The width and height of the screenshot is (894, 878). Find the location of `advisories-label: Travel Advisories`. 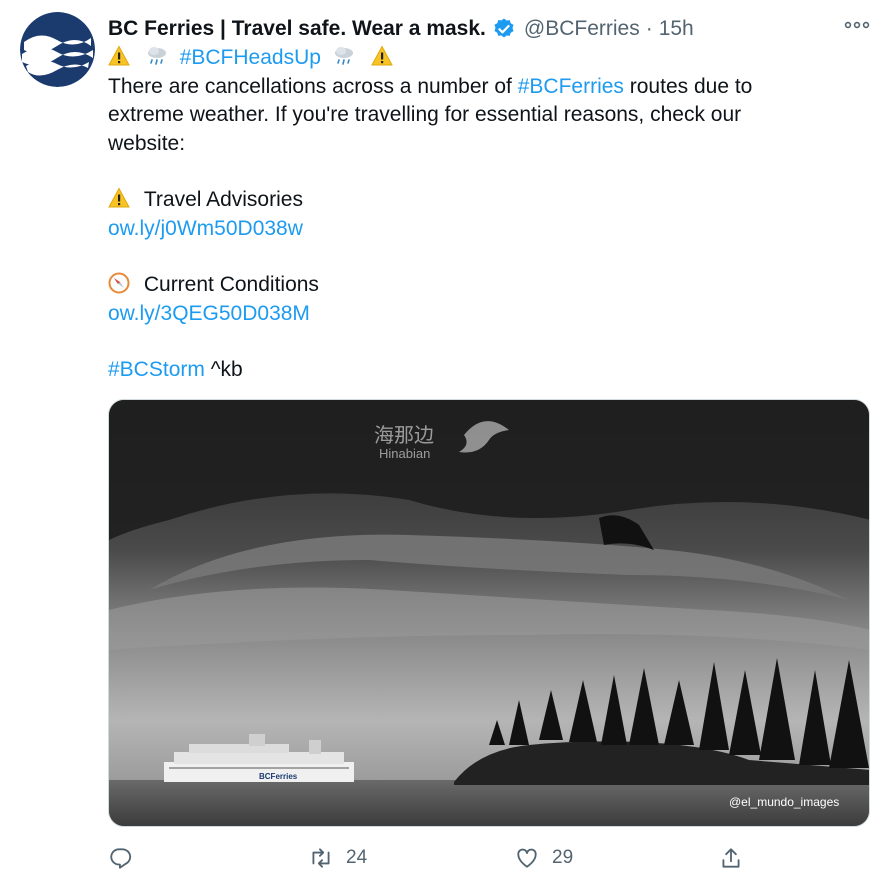

advisories-label: Travel Advisories is located at coordinates (223, 199).